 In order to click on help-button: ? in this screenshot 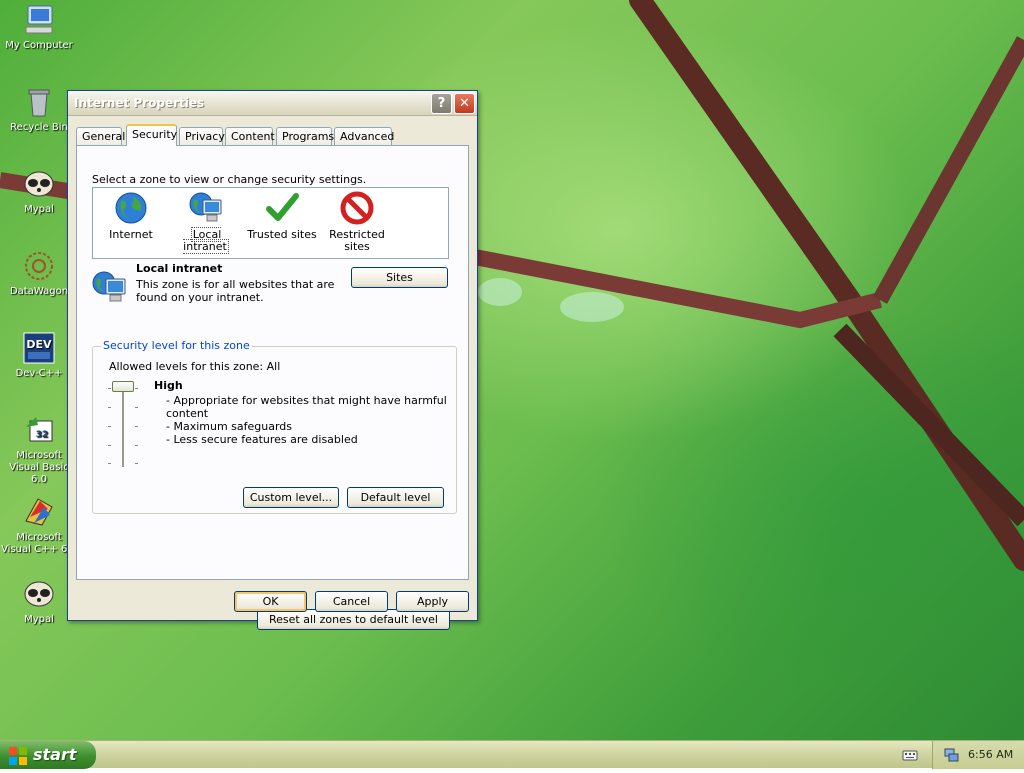, I will do `click(441, 103)`.